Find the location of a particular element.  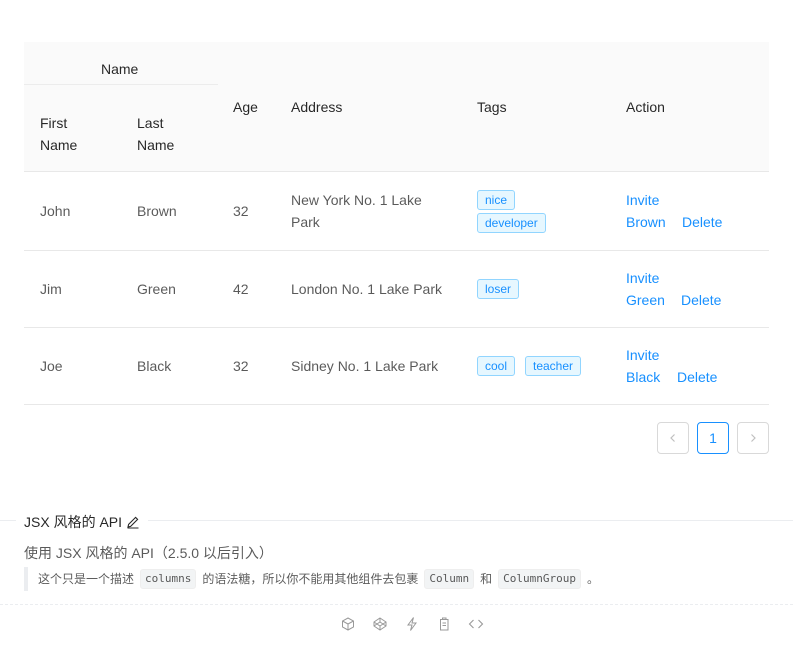

tag: nice is located at coordinates (496, 200).